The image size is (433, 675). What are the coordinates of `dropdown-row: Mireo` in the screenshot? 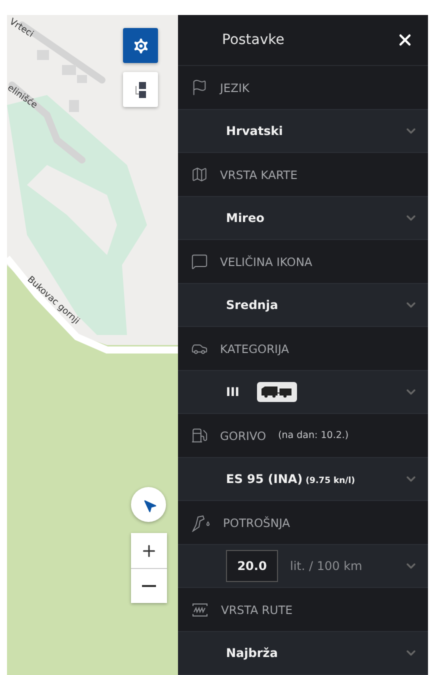 It's located at (303, 218).